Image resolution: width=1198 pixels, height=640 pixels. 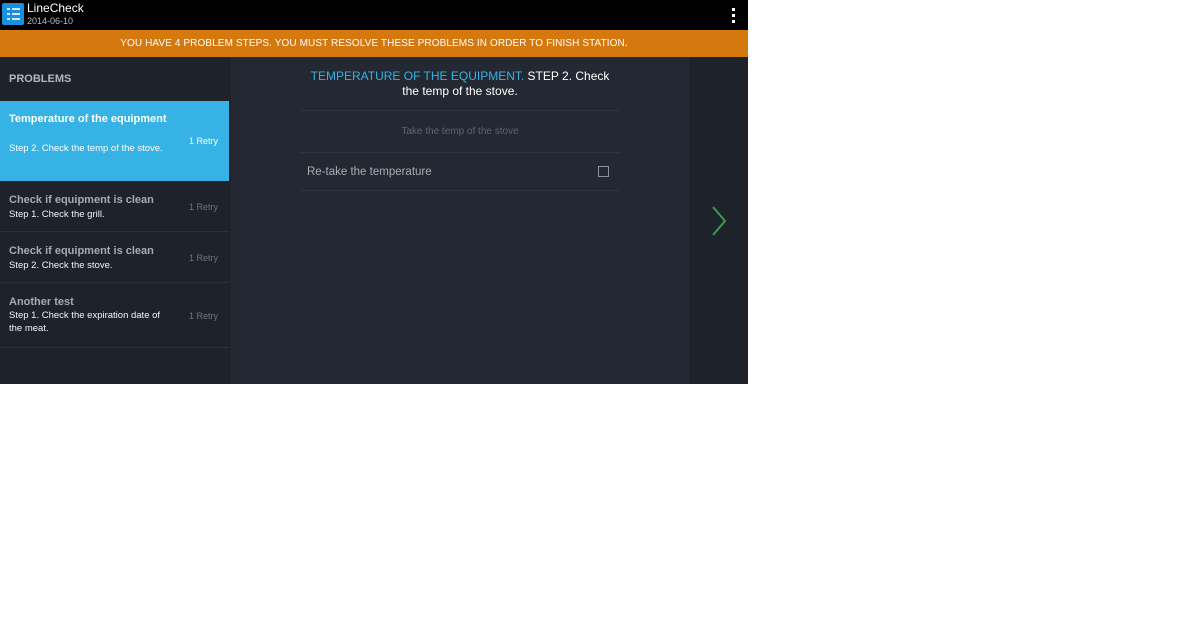 I want to click on equipment-name: TEMPERATURE OF THE EQUIPMENT., so click(x=417, y=76).